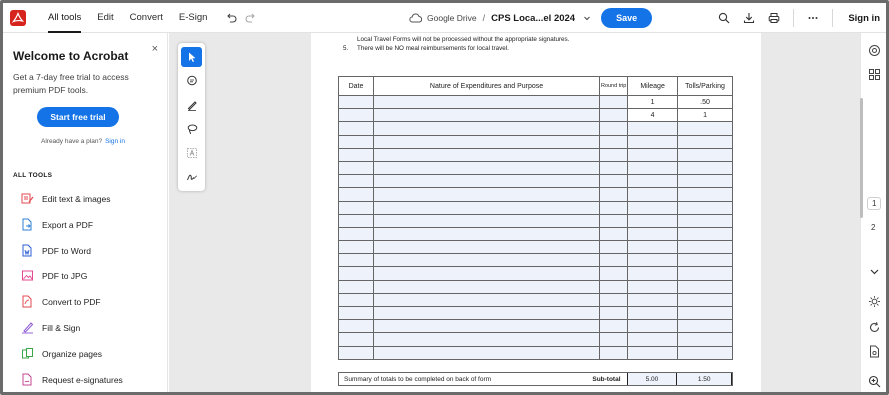 This screenshot has width=889, height=395. What do you see at coordinates (191, 177) in the screenshot?
I see `sign-tool-button` at bounding box center [191, 177].